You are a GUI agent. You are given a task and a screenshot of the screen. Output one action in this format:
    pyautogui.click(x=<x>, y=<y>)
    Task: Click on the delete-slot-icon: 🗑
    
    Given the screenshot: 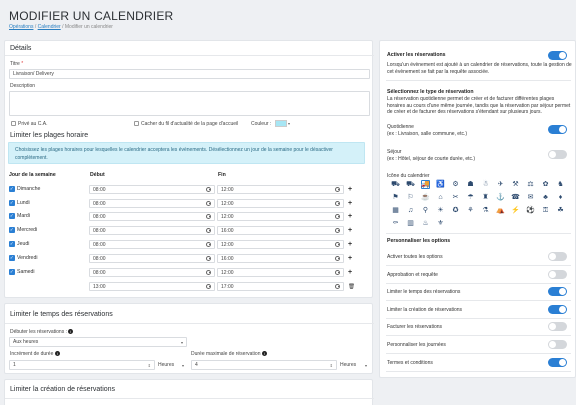 What is the action you would take?
    pyautogui.click(x=351, y=287)
    